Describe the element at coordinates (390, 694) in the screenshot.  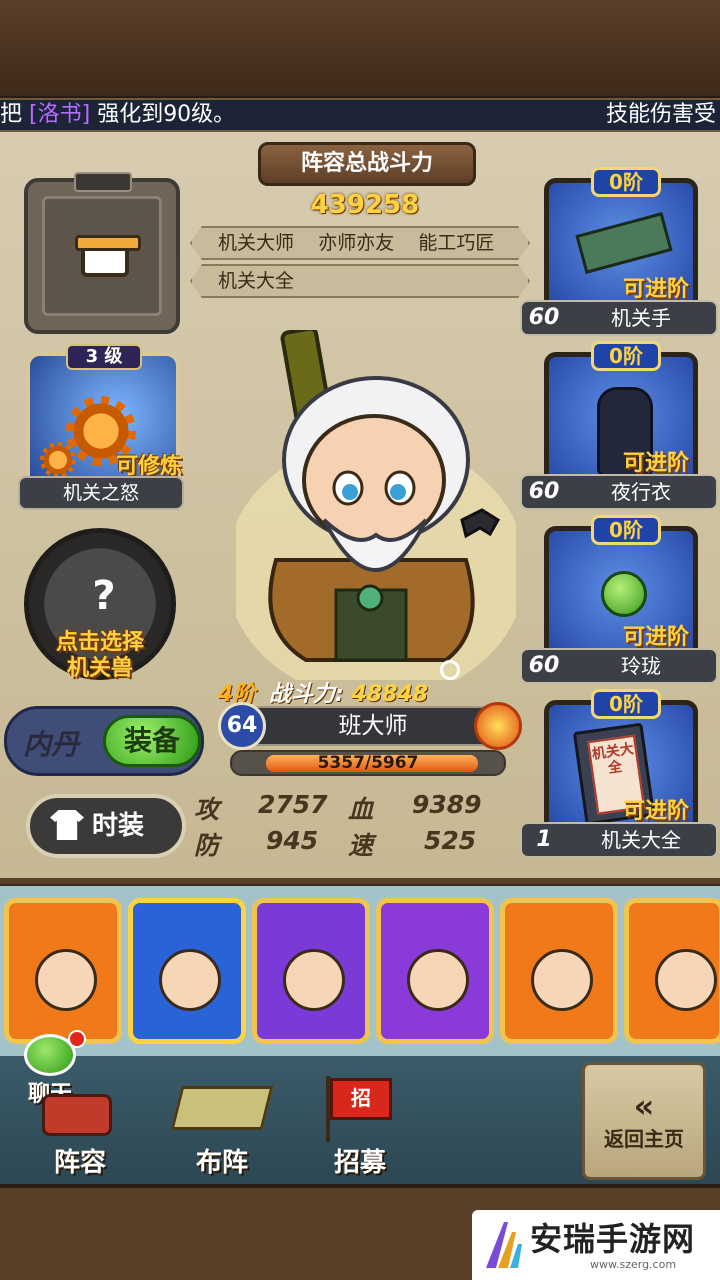
I see `hero-power-value: 48848` at that location.